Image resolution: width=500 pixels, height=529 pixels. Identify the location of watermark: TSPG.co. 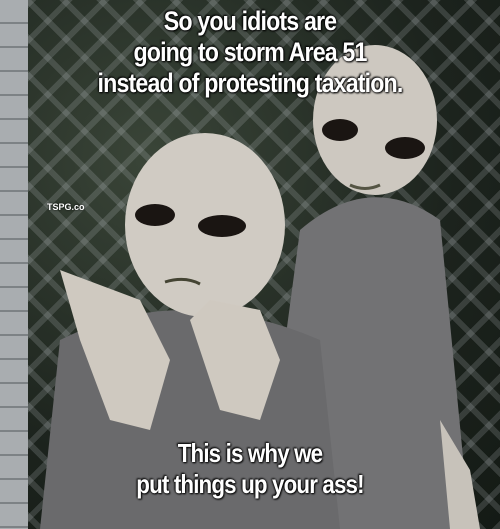
(66, 207).